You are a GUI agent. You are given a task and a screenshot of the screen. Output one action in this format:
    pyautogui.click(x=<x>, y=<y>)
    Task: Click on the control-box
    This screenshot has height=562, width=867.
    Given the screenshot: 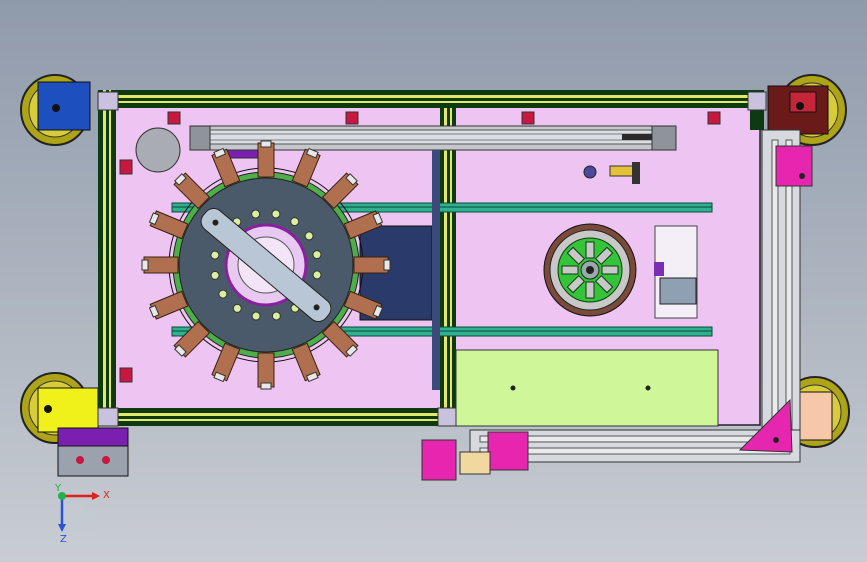 What is the action you would take?
    pyautogui.click(x=93, y=452)
    